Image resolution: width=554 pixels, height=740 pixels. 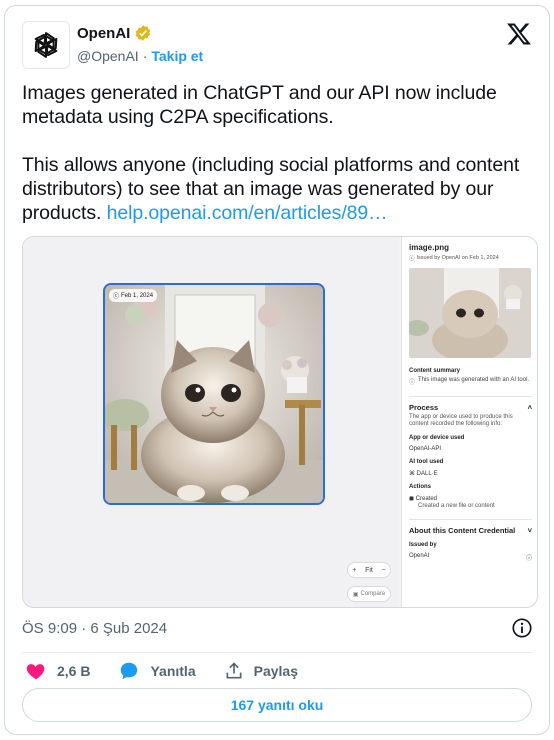 I want to click on created-icon: ◼, so click(x=411, y=499).